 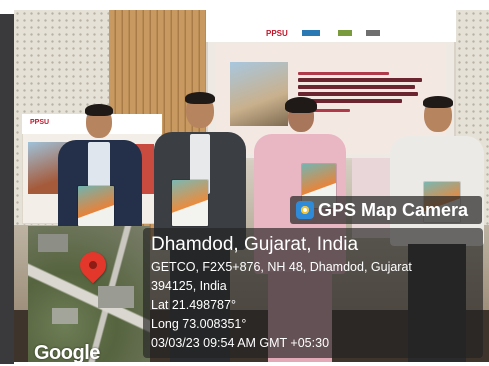 I want to click on map-provider-logo: Google, so click(x=67, y=352).